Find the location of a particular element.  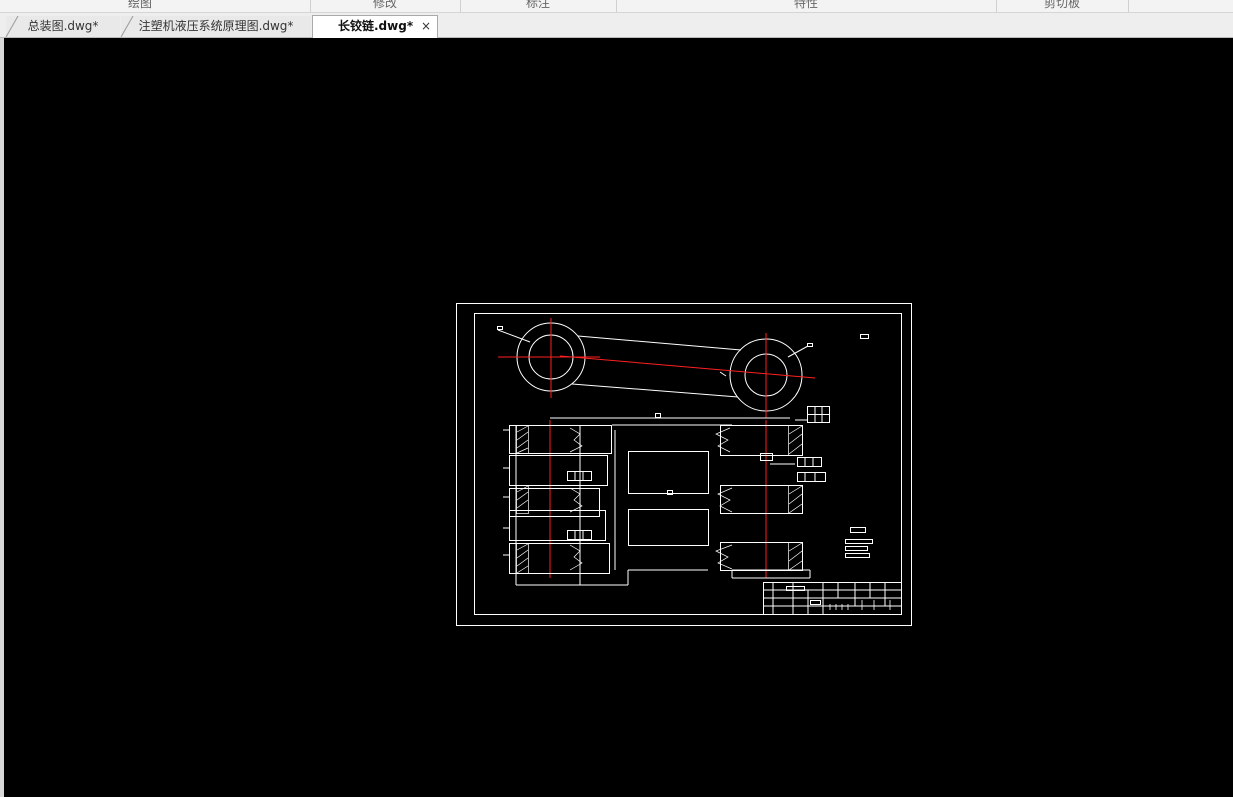

close-icon: × is located at coordinates (426, 26).